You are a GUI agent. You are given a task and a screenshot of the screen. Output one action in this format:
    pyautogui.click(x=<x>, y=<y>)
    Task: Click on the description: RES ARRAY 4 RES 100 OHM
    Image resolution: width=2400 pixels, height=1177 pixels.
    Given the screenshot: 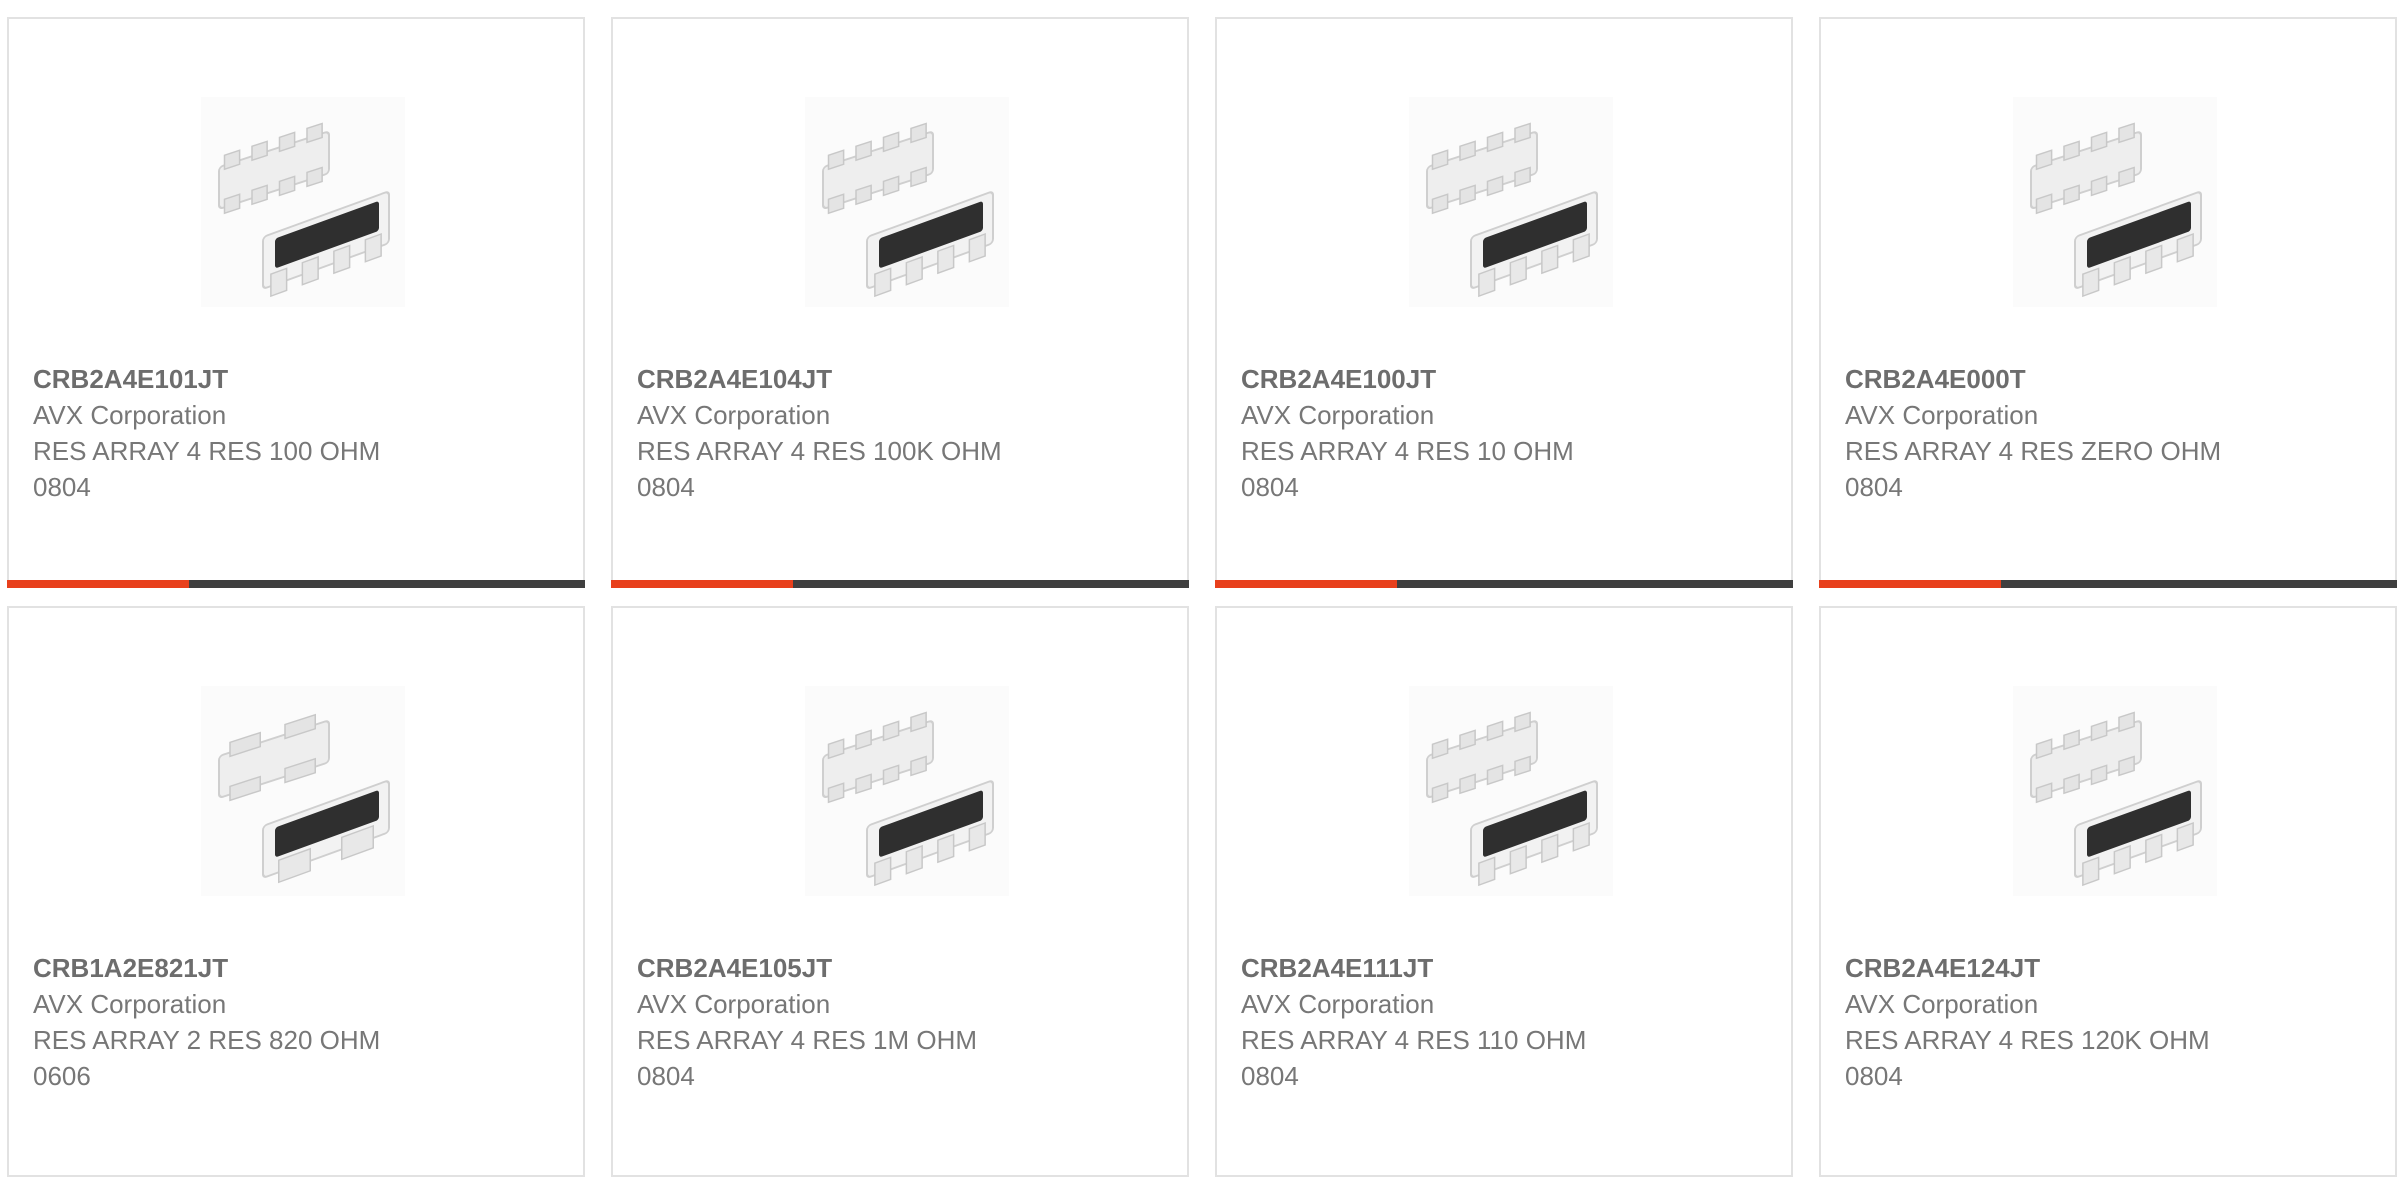 What is the action you would take?
    pyautogui.click(x=207, y=451)
    